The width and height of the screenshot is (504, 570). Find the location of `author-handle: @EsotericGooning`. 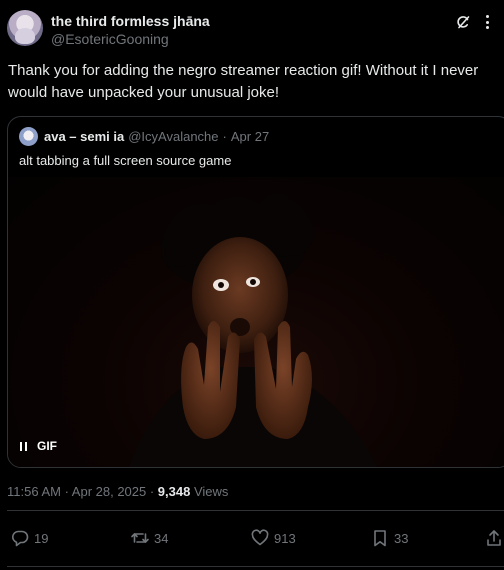

author-handle: @EsotericGooning is located at coordinates (130, 39).